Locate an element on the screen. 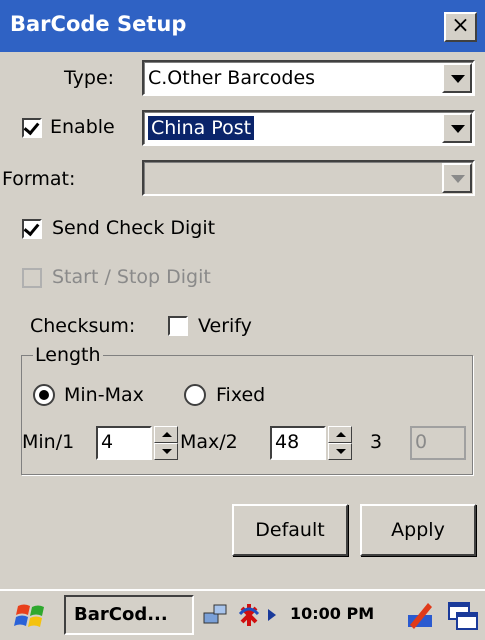 This screenshot has height=640, width=485. fixed-label: Fixed is located at coordinates (241, 395).